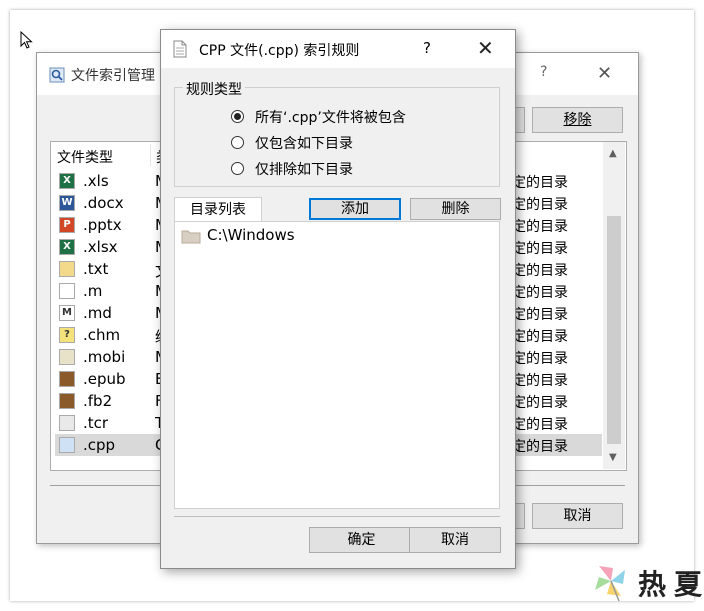 The width and height of the screenshot is (704, 611). I want to click on file-extension: .txt, so click(96, 269).